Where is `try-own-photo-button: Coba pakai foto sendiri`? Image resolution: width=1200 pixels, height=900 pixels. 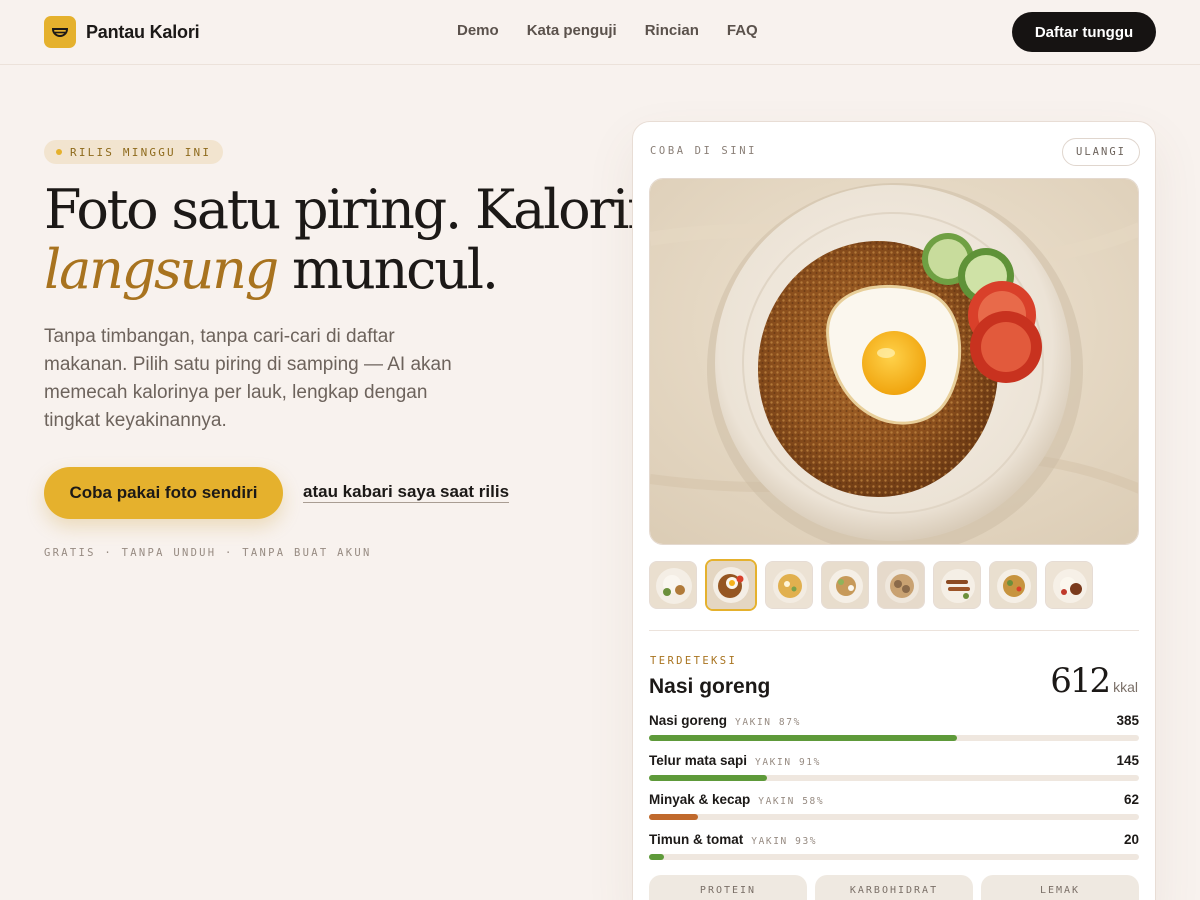
try-own-photo-button: Coba pakai foto sendiri is located at coordinates (163, 493).